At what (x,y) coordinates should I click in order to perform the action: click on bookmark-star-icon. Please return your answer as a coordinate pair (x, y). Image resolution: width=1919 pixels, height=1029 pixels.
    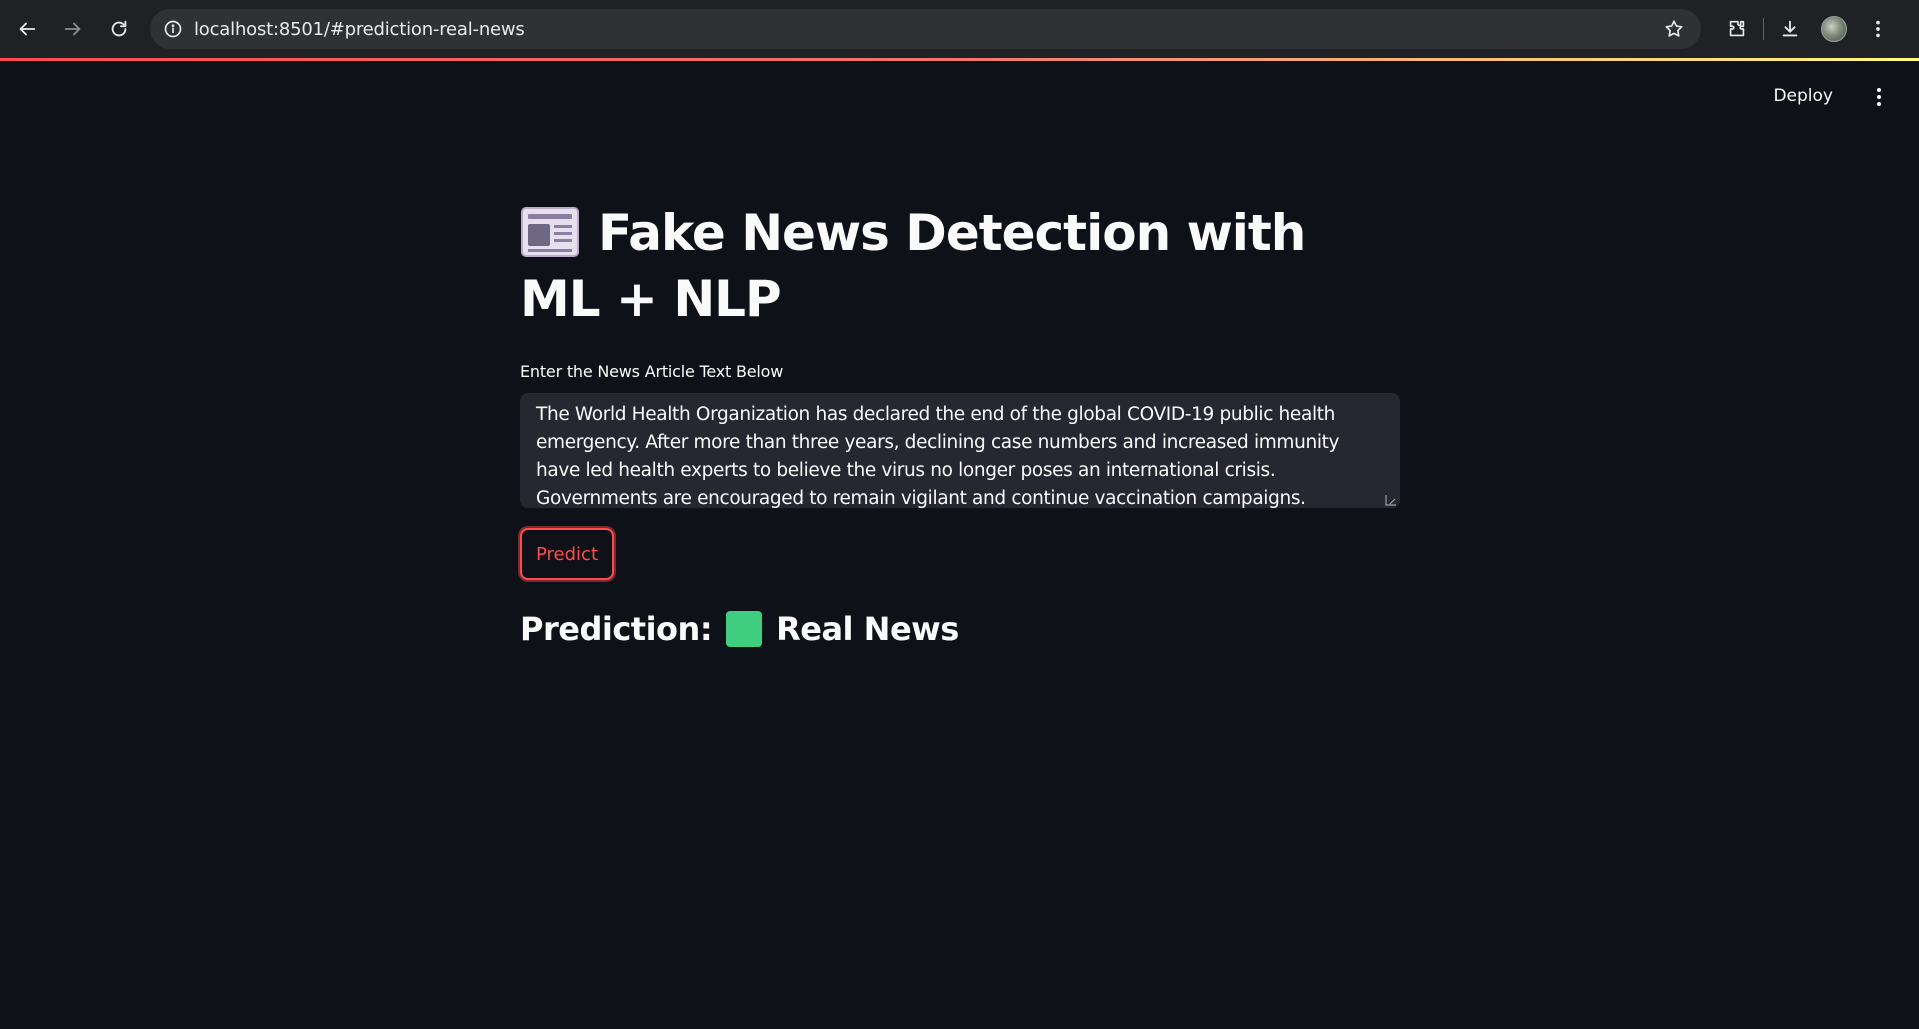
    Looking at the image, I should click on (1674, 29).